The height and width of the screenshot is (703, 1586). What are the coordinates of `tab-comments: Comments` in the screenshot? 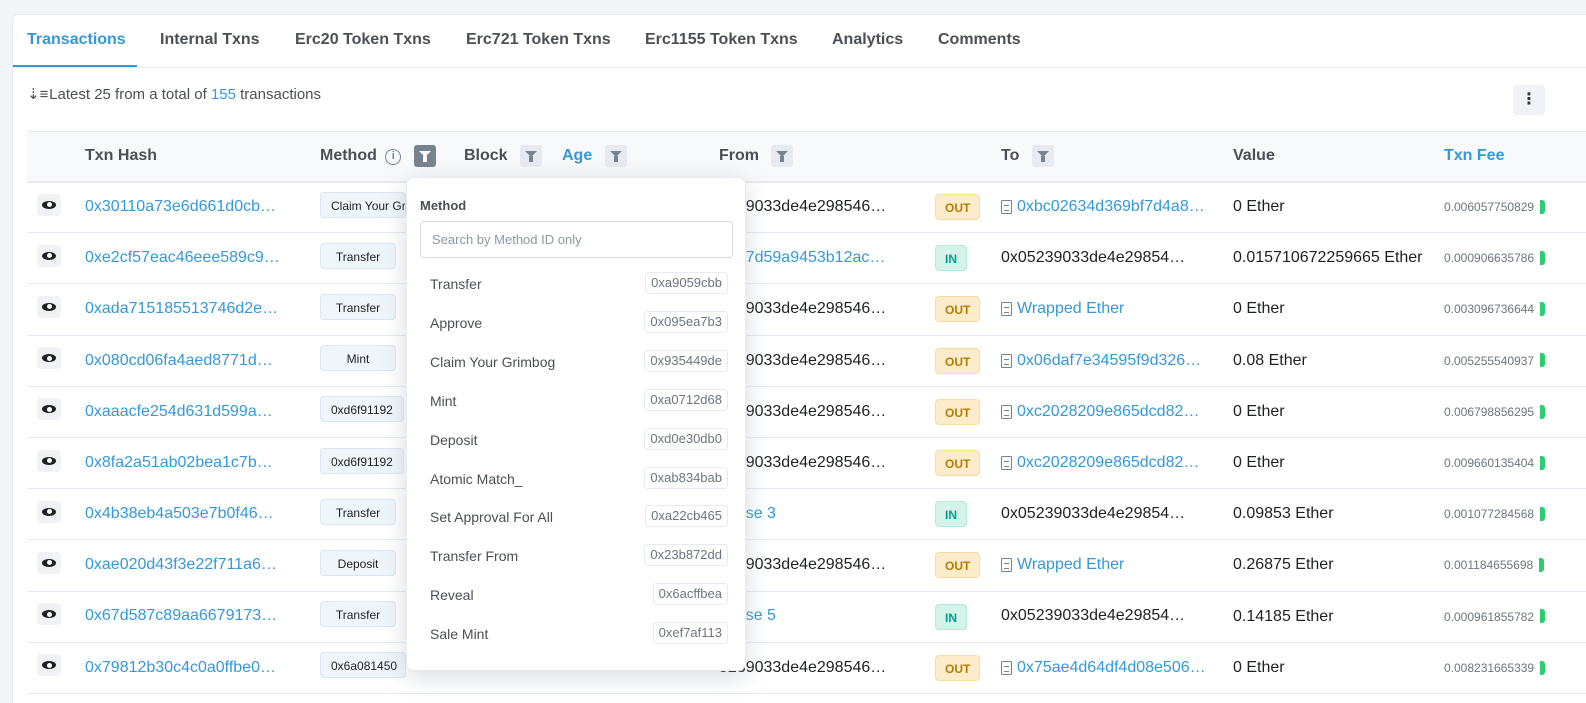 It's located at (979, 40).